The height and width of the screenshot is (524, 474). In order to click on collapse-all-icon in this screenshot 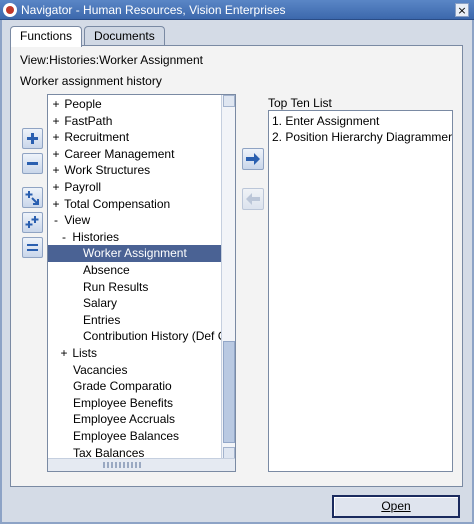, I will do `click(32, 247)`.